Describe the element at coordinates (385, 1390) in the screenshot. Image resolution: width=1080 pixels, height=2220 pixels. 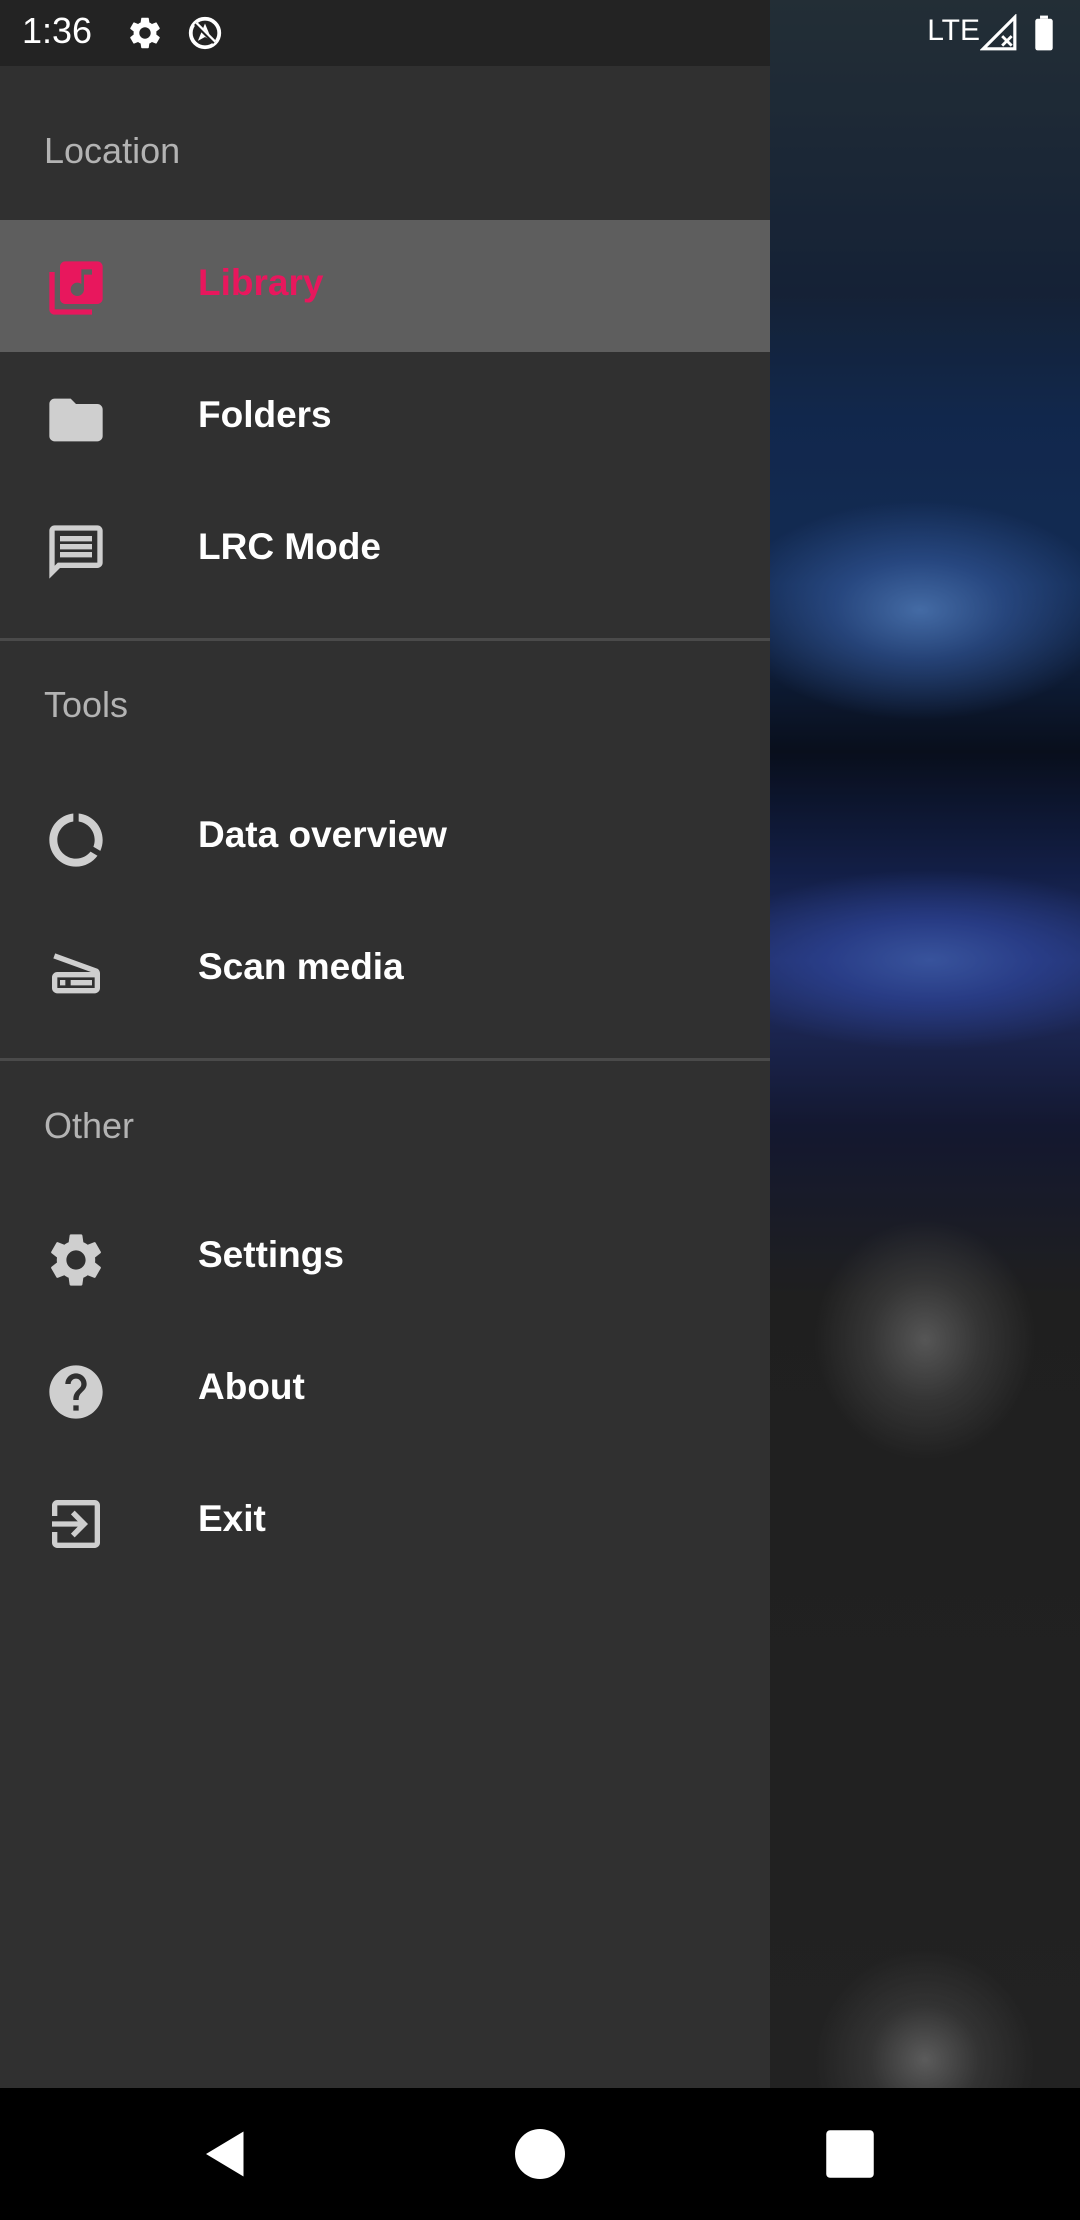
I see `drawer-item-about: About` at that location.